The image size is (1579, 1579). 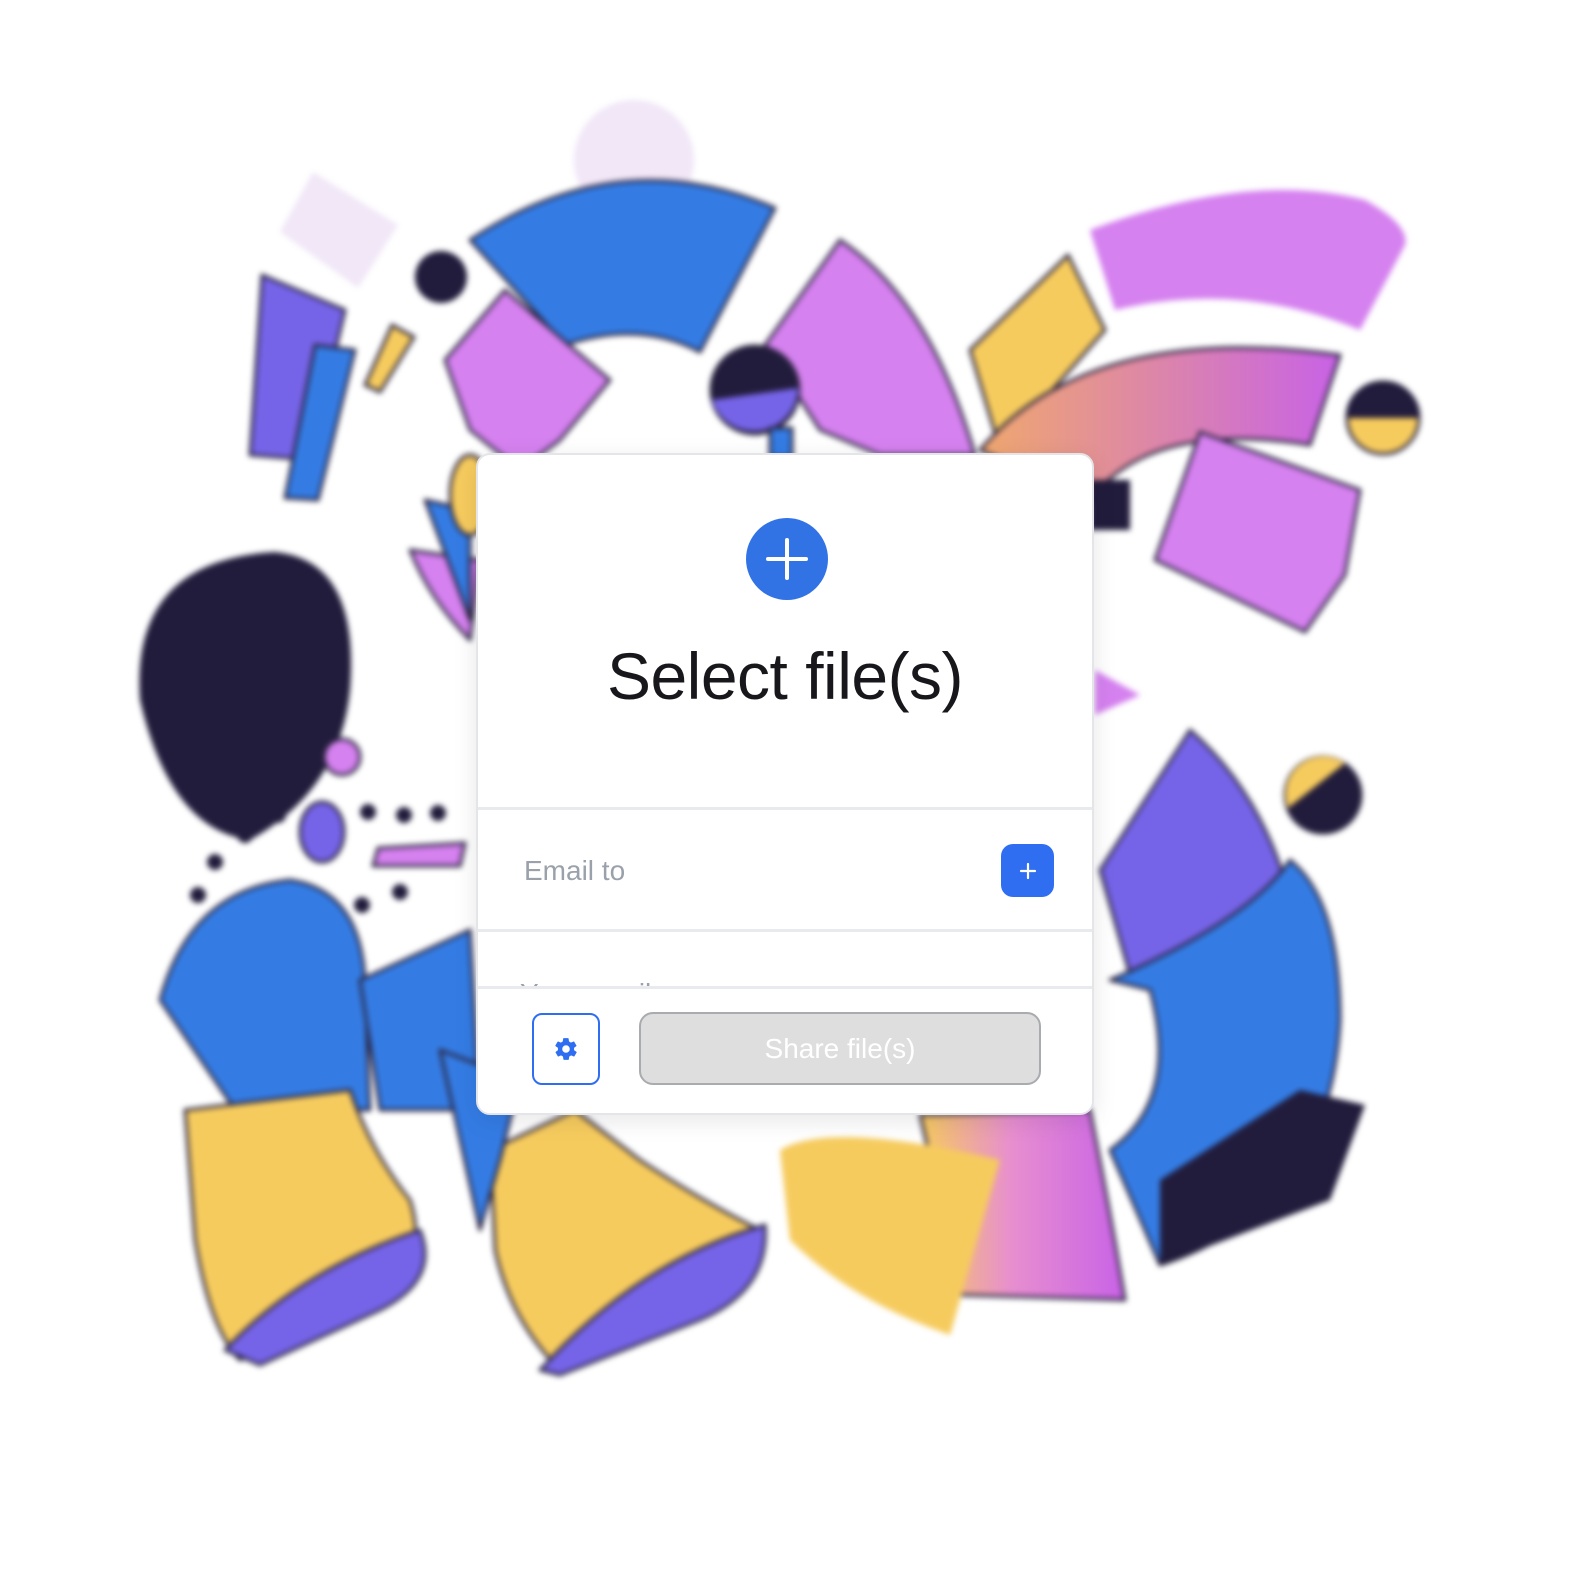 I want to click on email-to-input, so click(x=754, y=871).